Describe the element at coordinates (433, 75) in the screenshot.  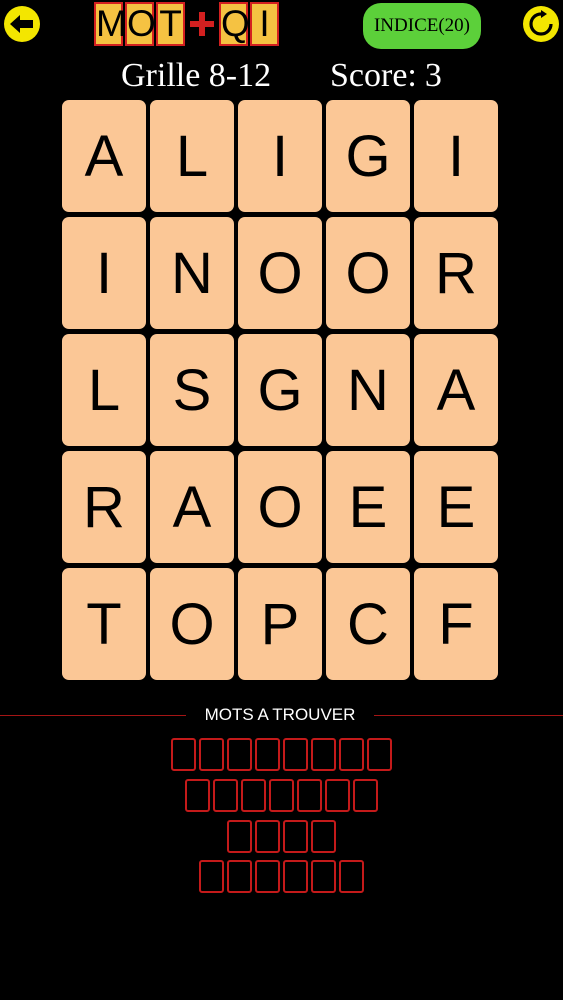
I see `score-value: 3` at that location.